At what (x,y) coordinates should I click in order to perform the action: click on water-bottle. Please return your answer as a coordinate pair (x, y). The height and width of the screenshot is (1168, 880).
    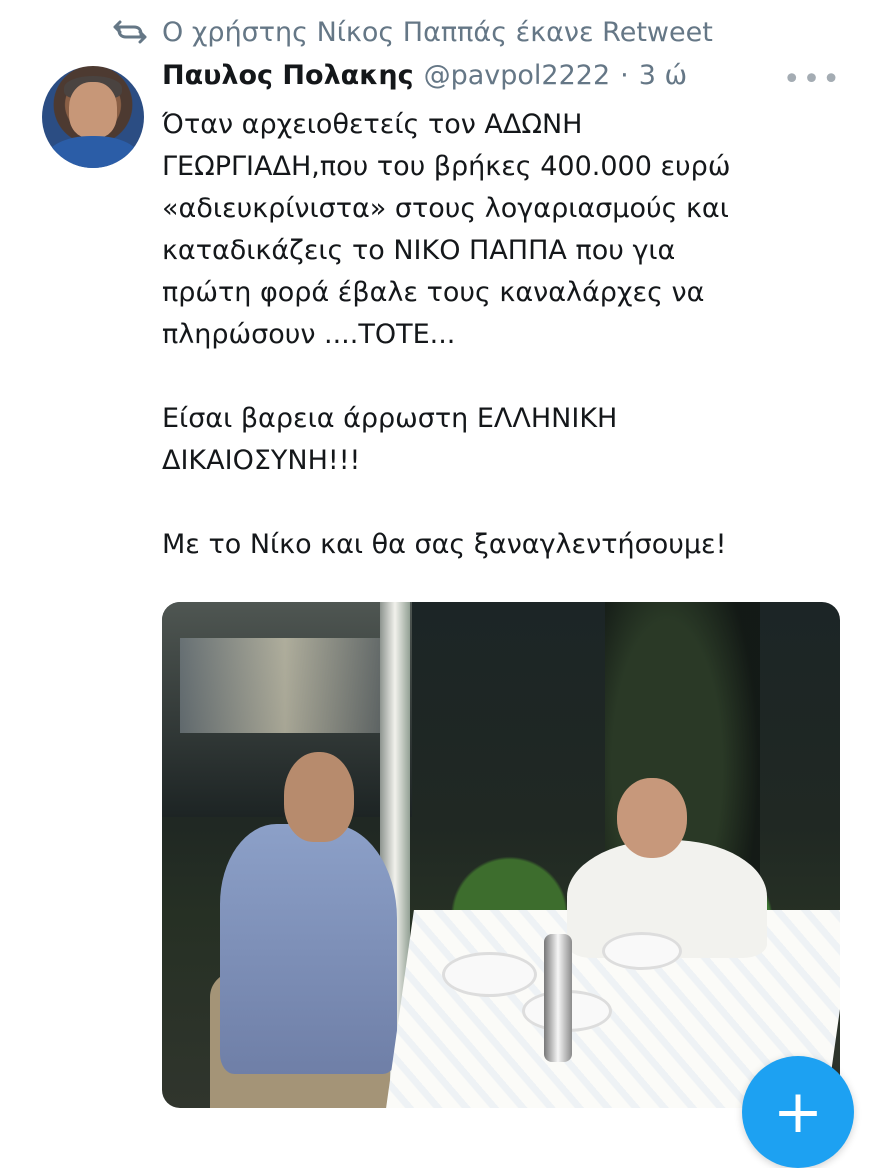
    Looking at the image, I should click on (558, 998).